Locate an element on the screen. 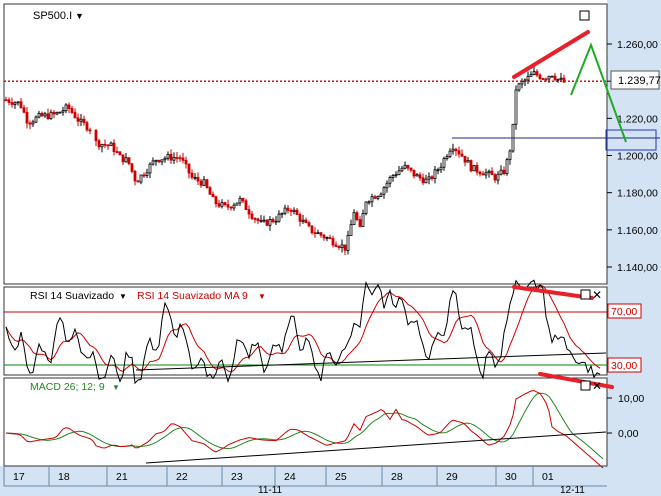  rsi-maximize-icon is located at coordinates (585, 294).